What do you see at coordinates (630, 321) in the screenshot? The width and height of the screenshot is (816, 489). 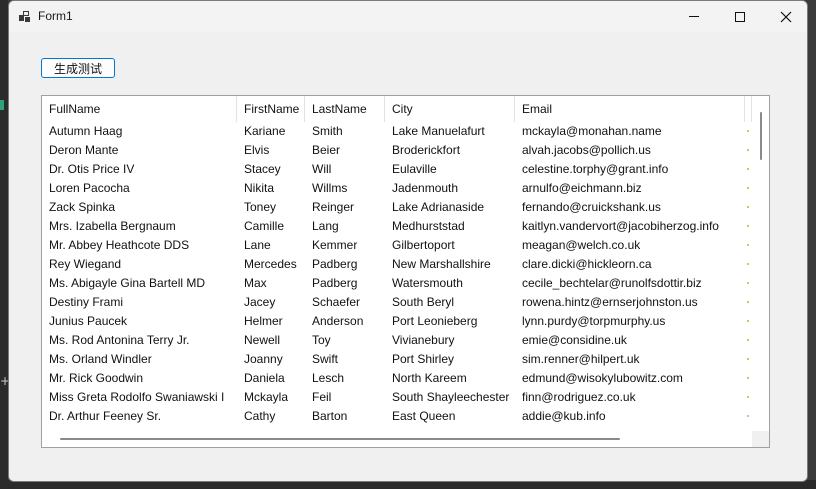 I see `cell-email: lynn.purdy@torpmurphy.us` at bounding box center [630, 321].